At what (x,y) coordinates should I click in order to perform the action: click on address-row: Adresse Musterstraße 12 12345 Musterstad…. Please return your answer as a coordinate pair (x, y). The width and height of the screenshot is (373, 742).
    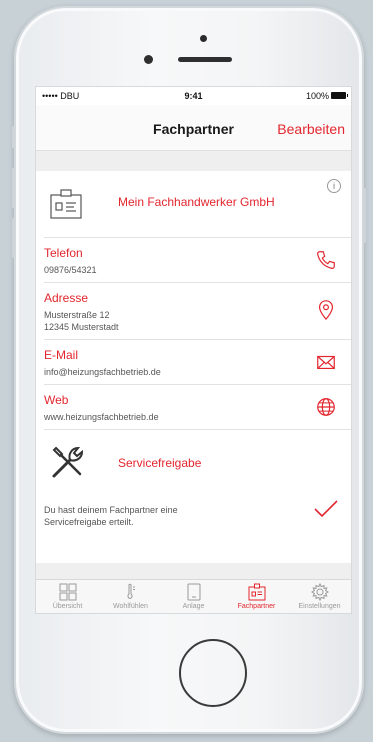
    Looking at the image, I should click on (193, 311).